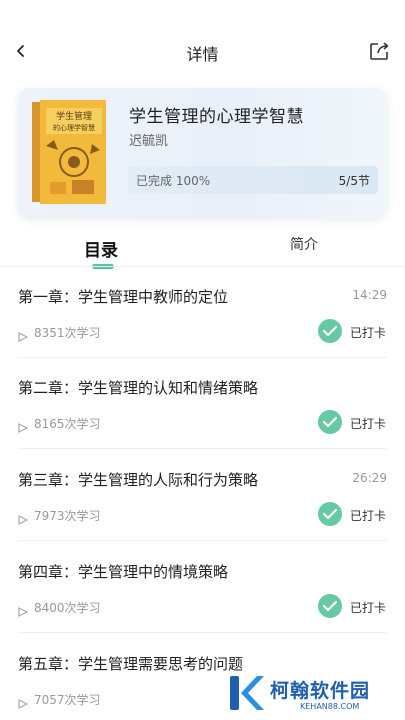  Describe the element at coordinates (380, 51) in the screenshot. I see `share-icon` at that location.